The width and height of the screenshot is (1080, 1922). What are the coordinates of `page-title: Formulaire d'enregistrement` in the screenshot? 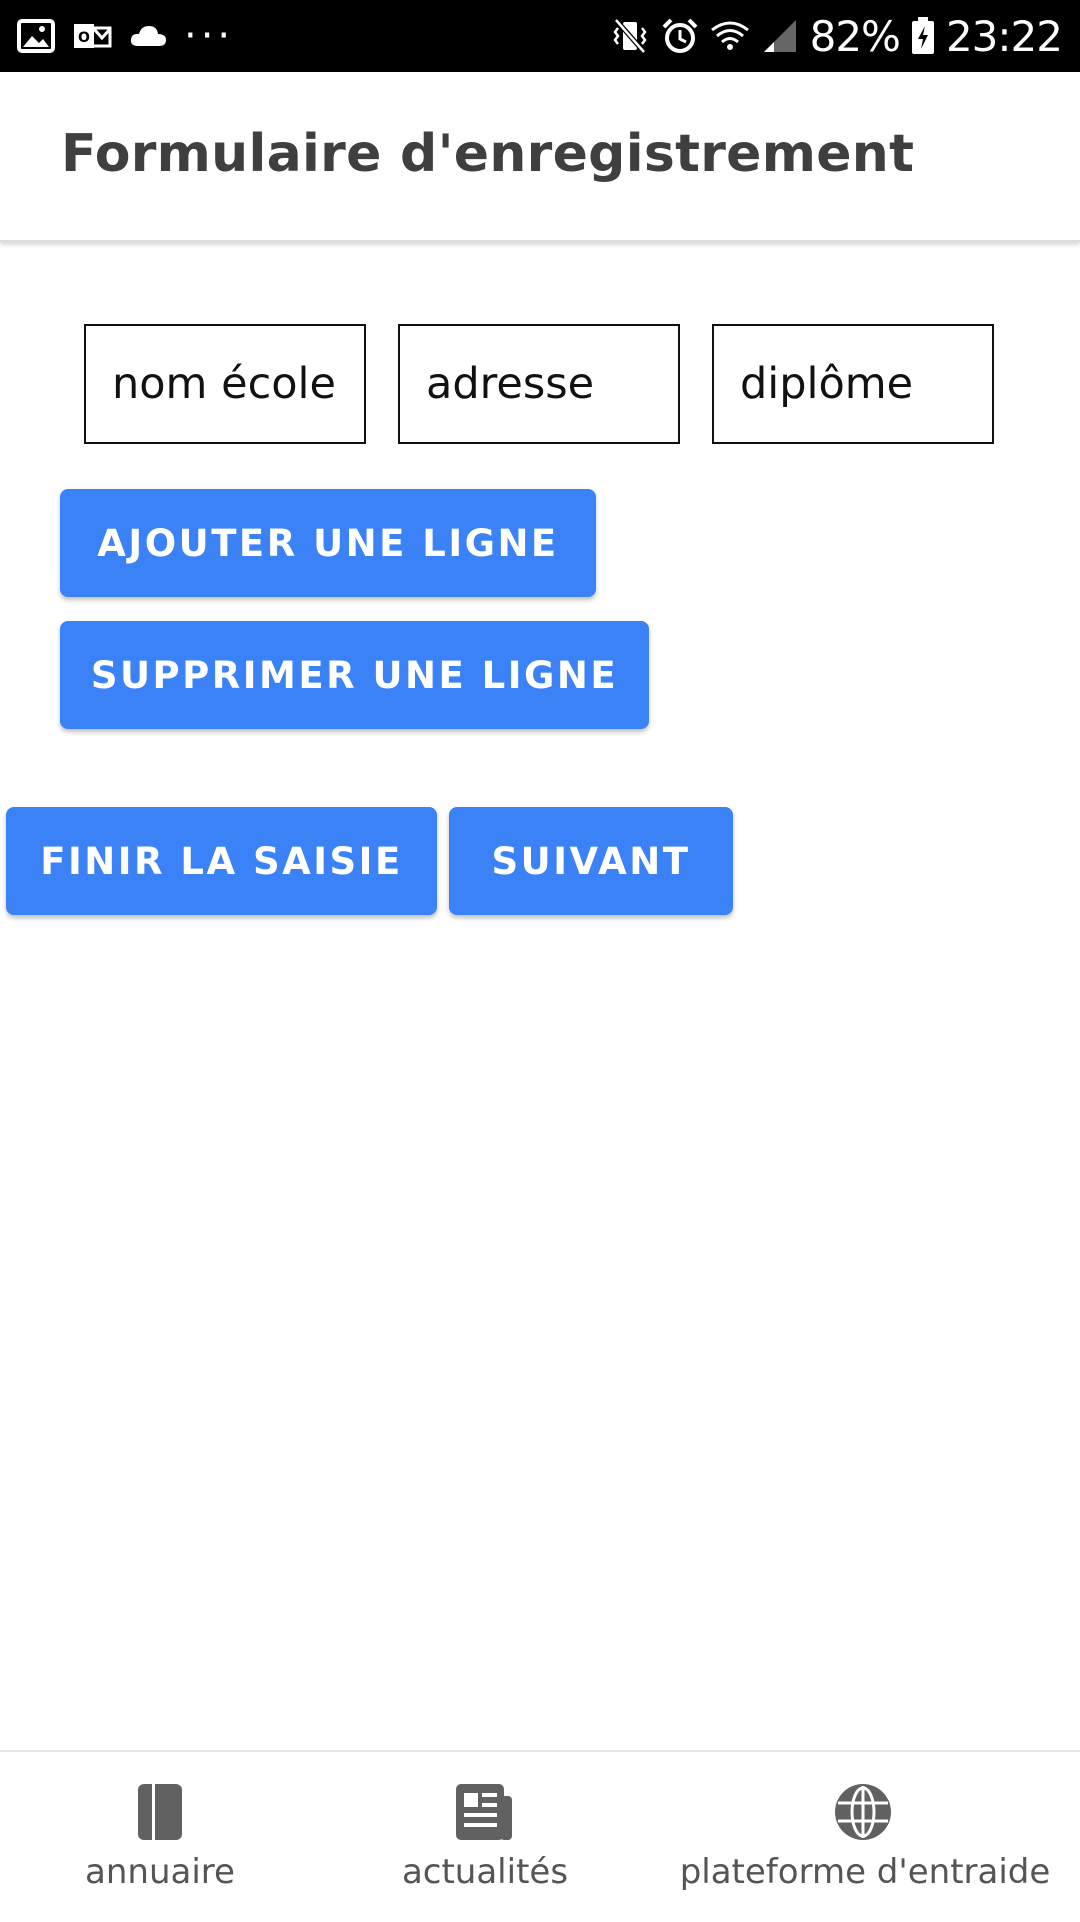 It's located at (488, 154).